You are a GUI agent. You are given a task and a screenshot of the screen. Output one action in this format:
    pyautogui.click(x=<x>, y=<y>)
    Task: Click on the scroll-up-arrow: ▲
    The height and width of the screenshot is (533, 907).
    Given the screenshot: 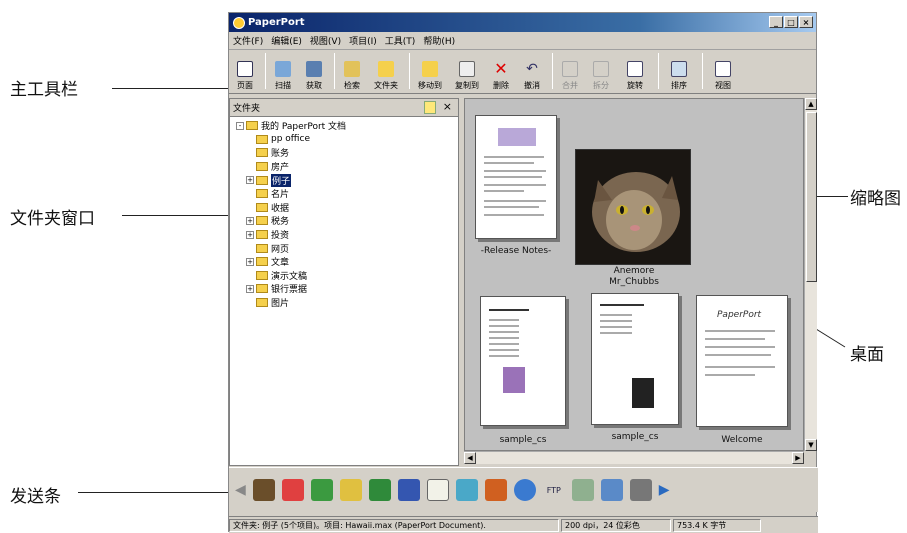 What is the action you would take?
    pyautogui.click(x=811, y=104)
    